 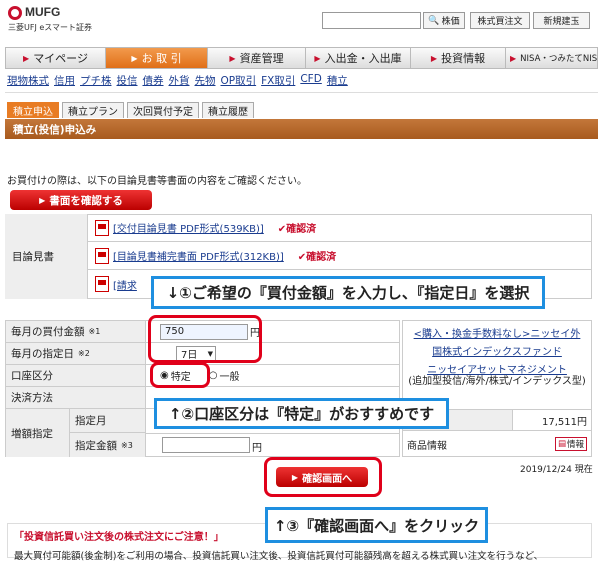 What do you see at coordinates (497, 444) in the screenshot?
I see `info-row: 商品情報 ▤ 情報` at bounding box center [497, 444].